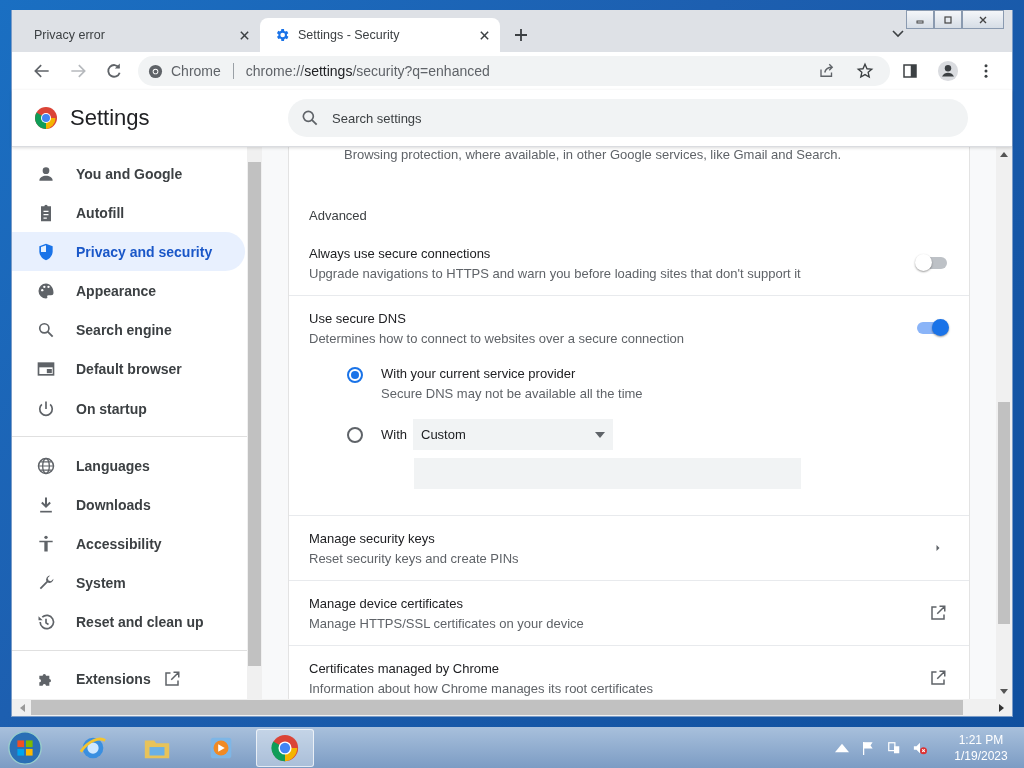  I want to click on sidebar-item: Reset and clean up, so click(128, 622).